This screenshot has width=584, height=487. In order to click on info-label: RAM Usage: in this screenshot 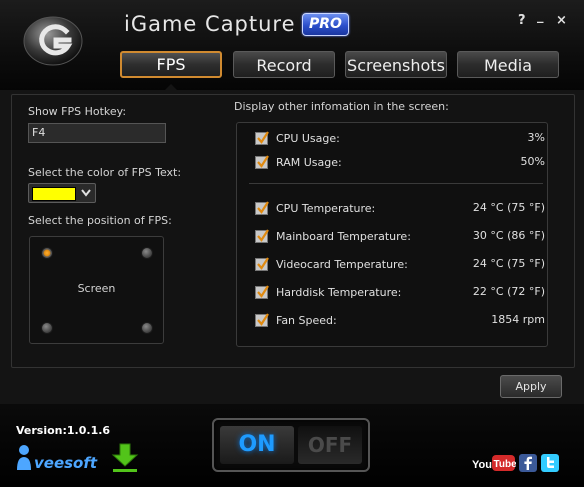, I will do `click(309, 162)`.